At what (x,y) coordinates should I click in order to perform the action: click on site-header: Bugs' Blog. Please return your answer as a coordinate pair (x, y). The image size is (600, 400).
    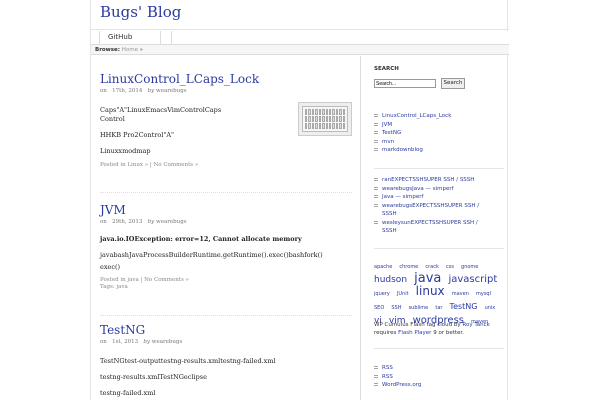
    Looking at the image, I should click on (300, 15).